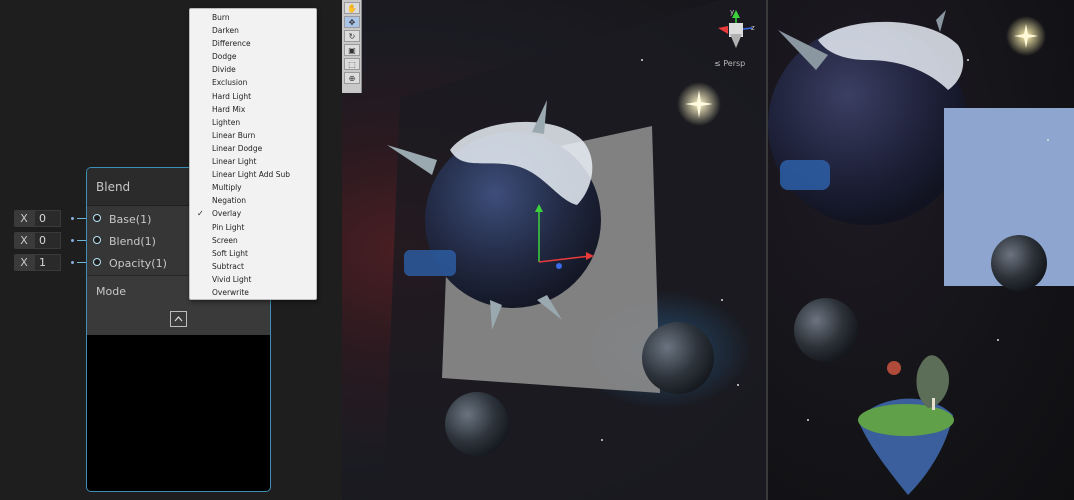 The height and width of the screenshot is (500, 1074). I want to click on menu-item-label: Multiply, so click(227, 188).